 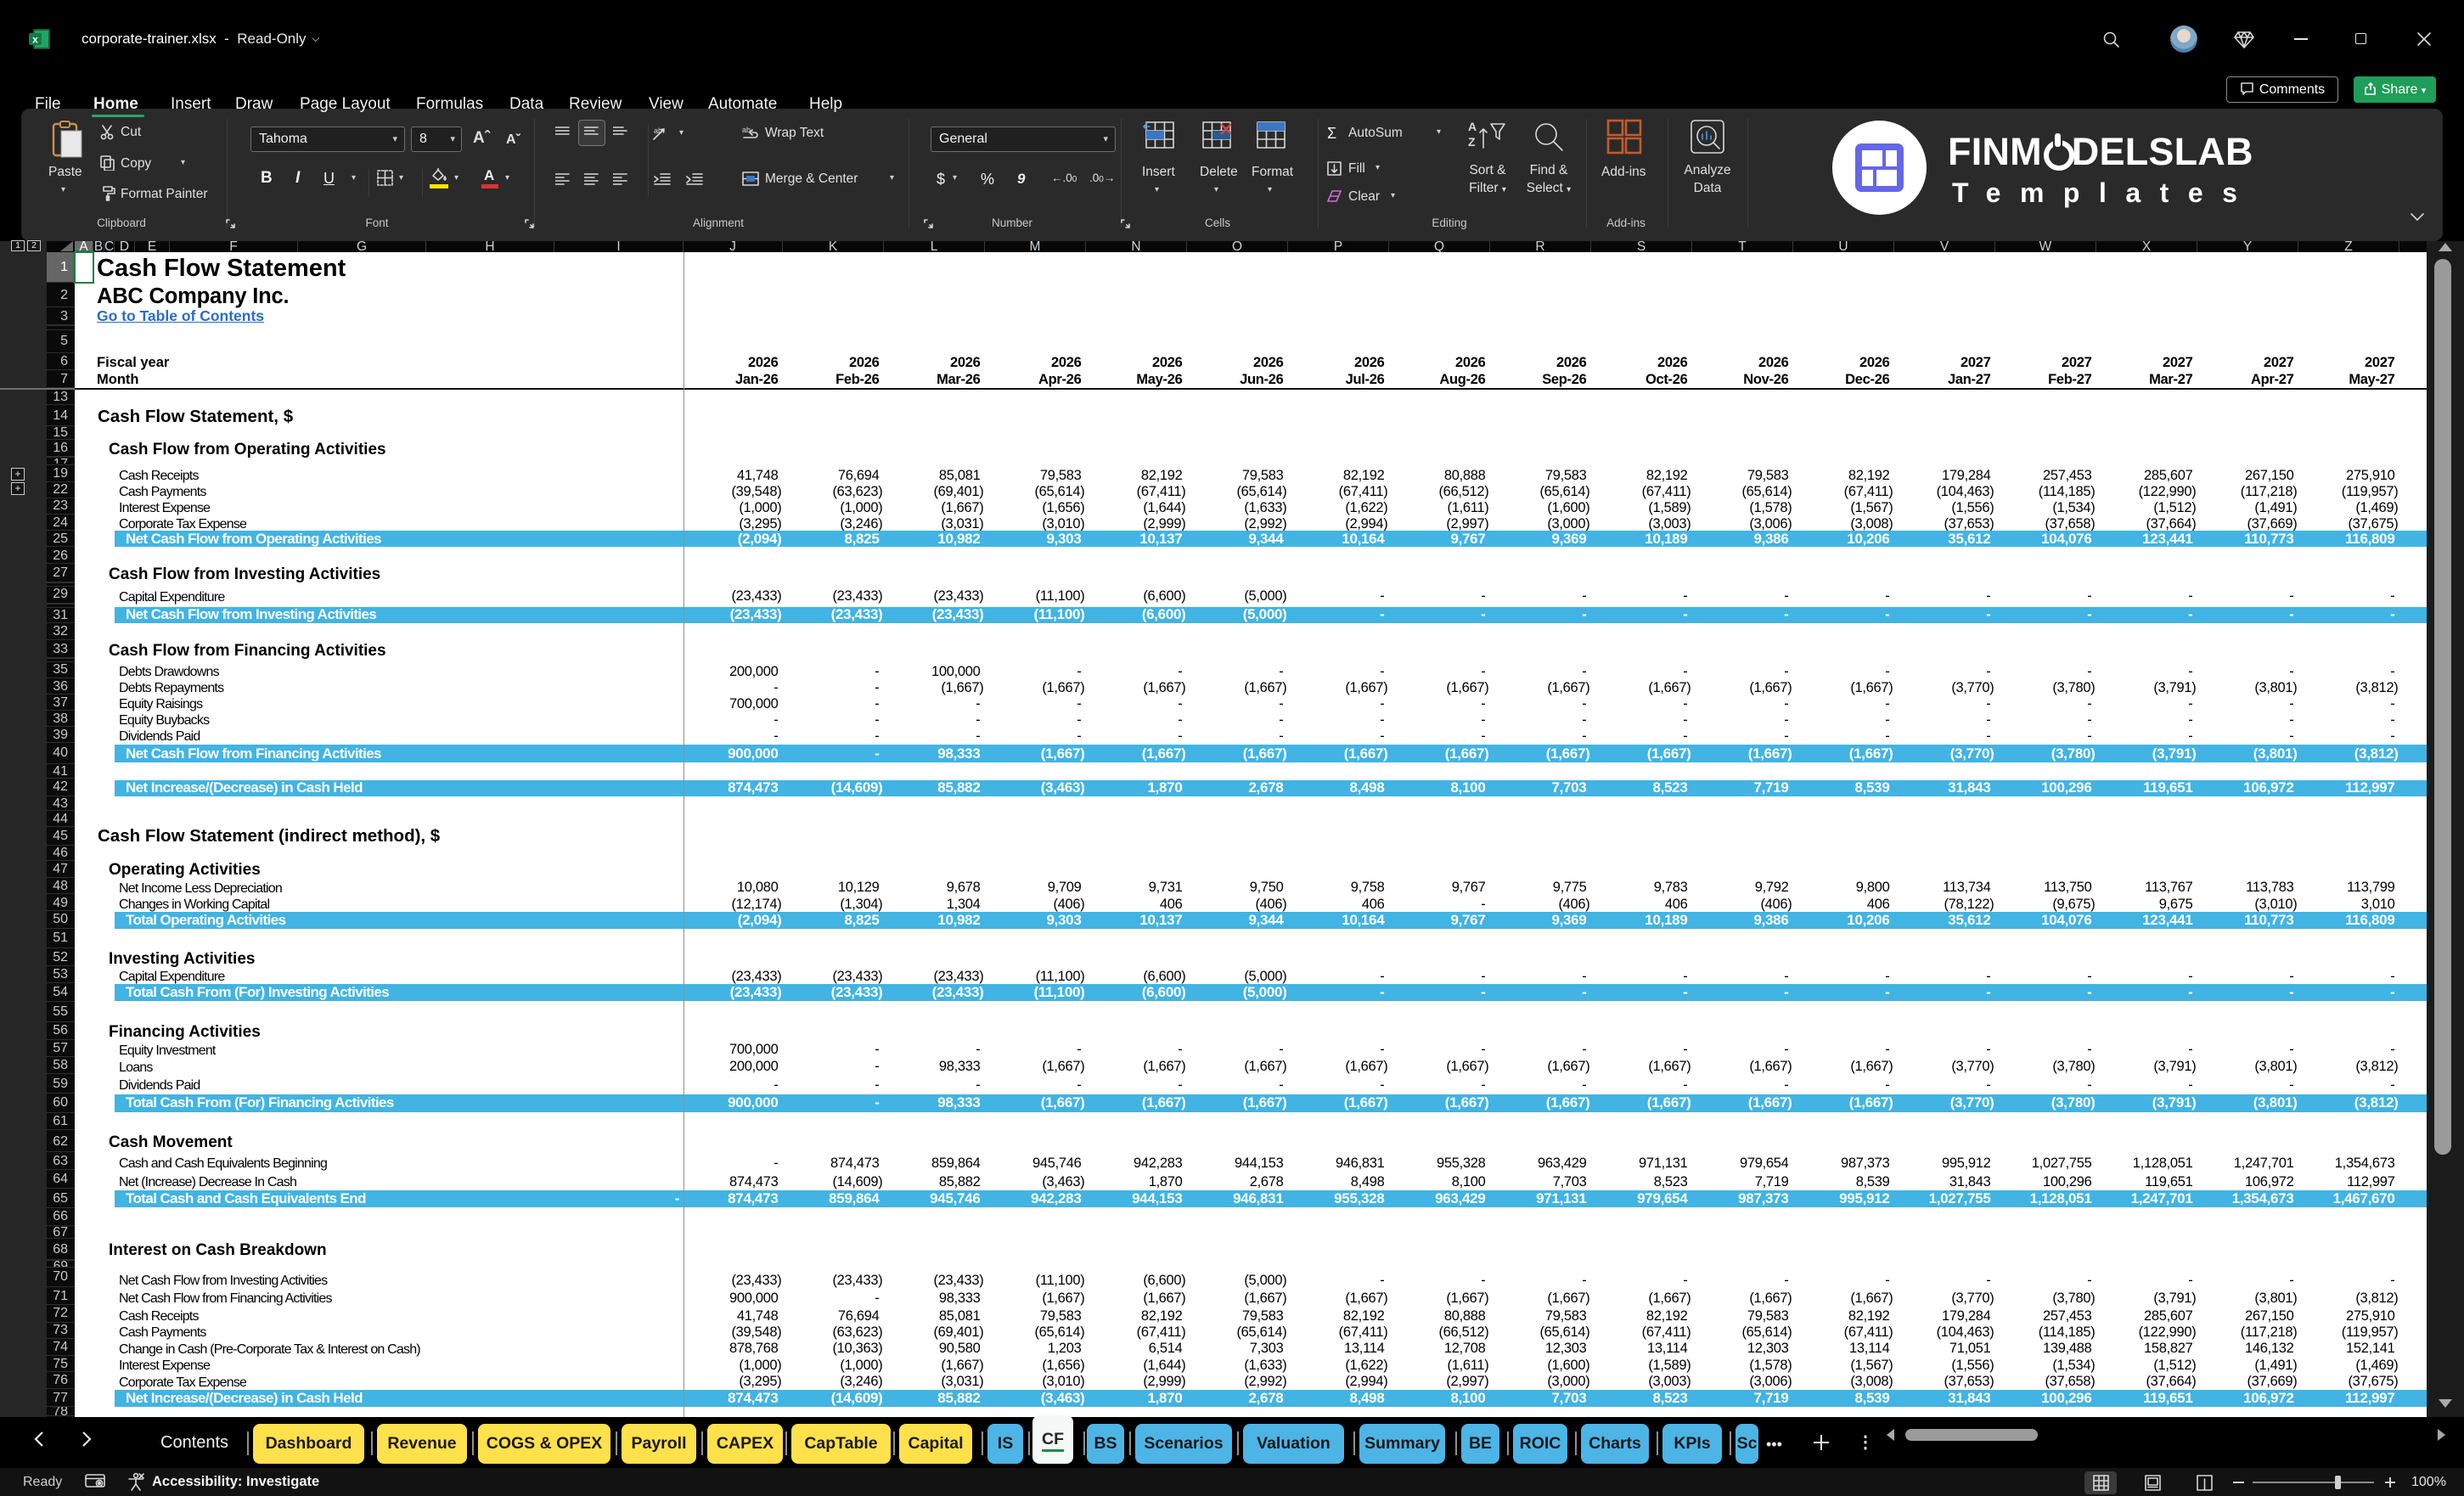 What do you see at coordinates (35, 40) in the screenshot?
I see `svg-text: x` at bounding box center [35, 40].